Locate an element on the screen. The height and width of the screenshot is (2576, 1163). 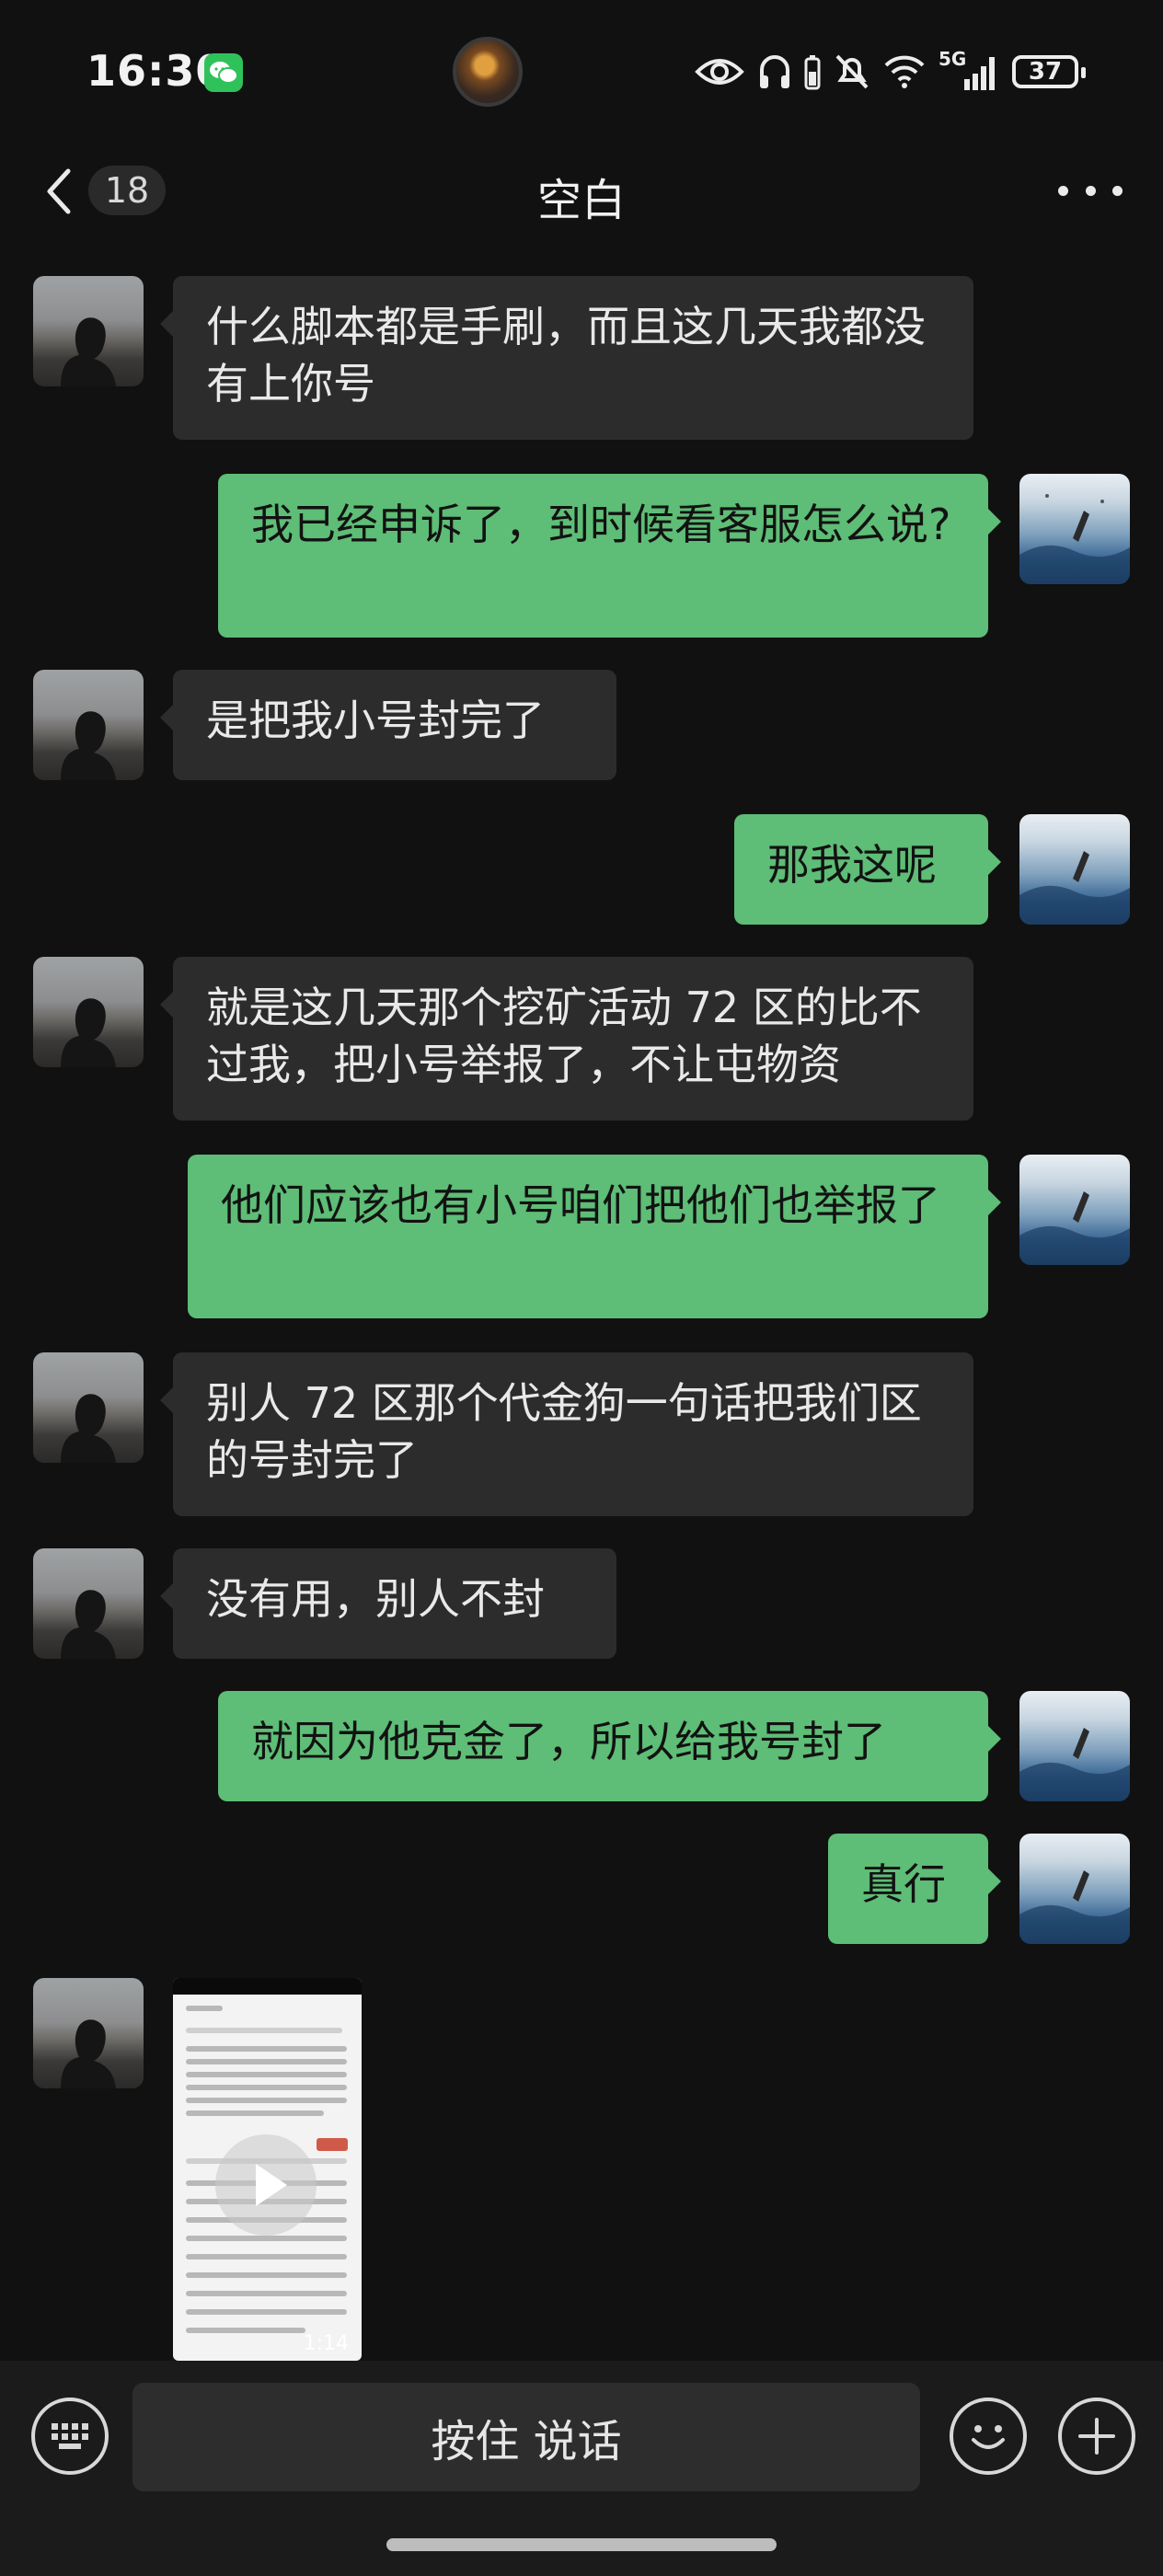
video-thumbnail-topbar is located at coordinates (267, 1986).